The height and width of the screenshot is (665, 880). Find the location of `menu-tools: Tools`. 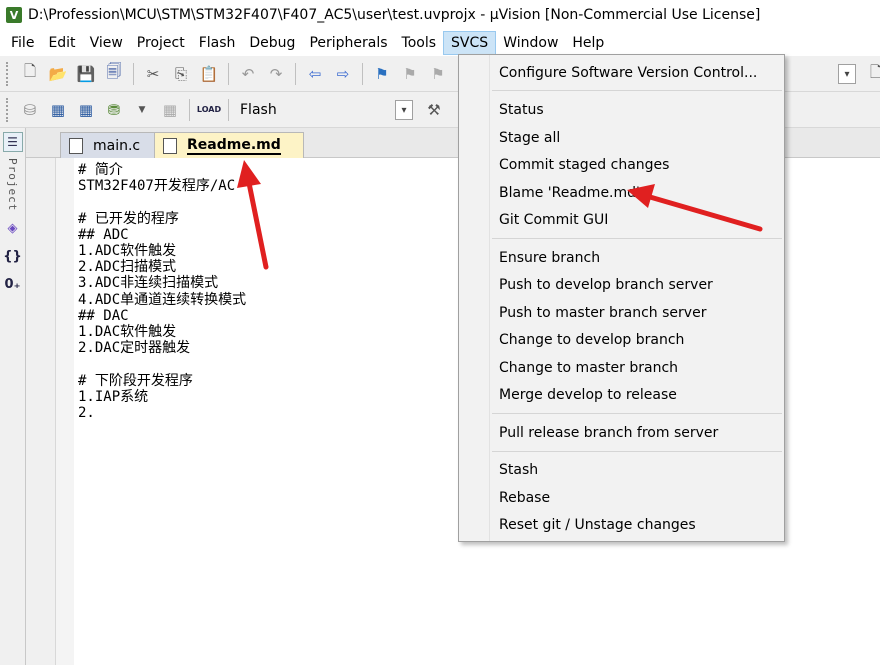

menu-tools: Tools is located at coordinates (419, 43).